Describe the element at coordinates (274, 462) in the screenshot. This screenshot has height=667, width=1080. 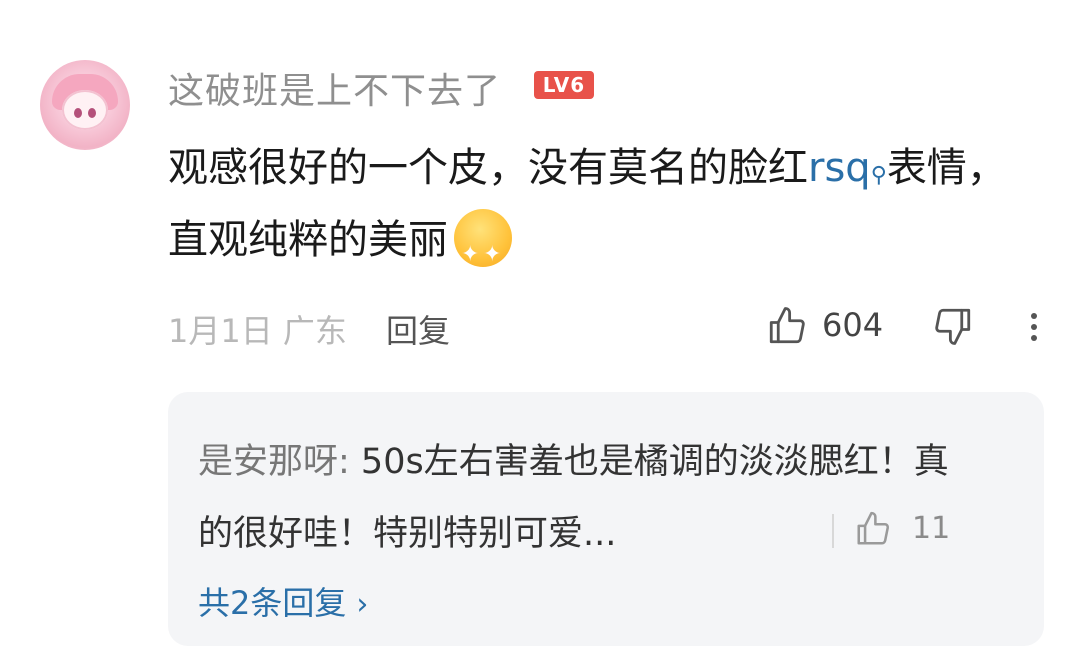
I see `reply-username: 是安那呀:` at that location.